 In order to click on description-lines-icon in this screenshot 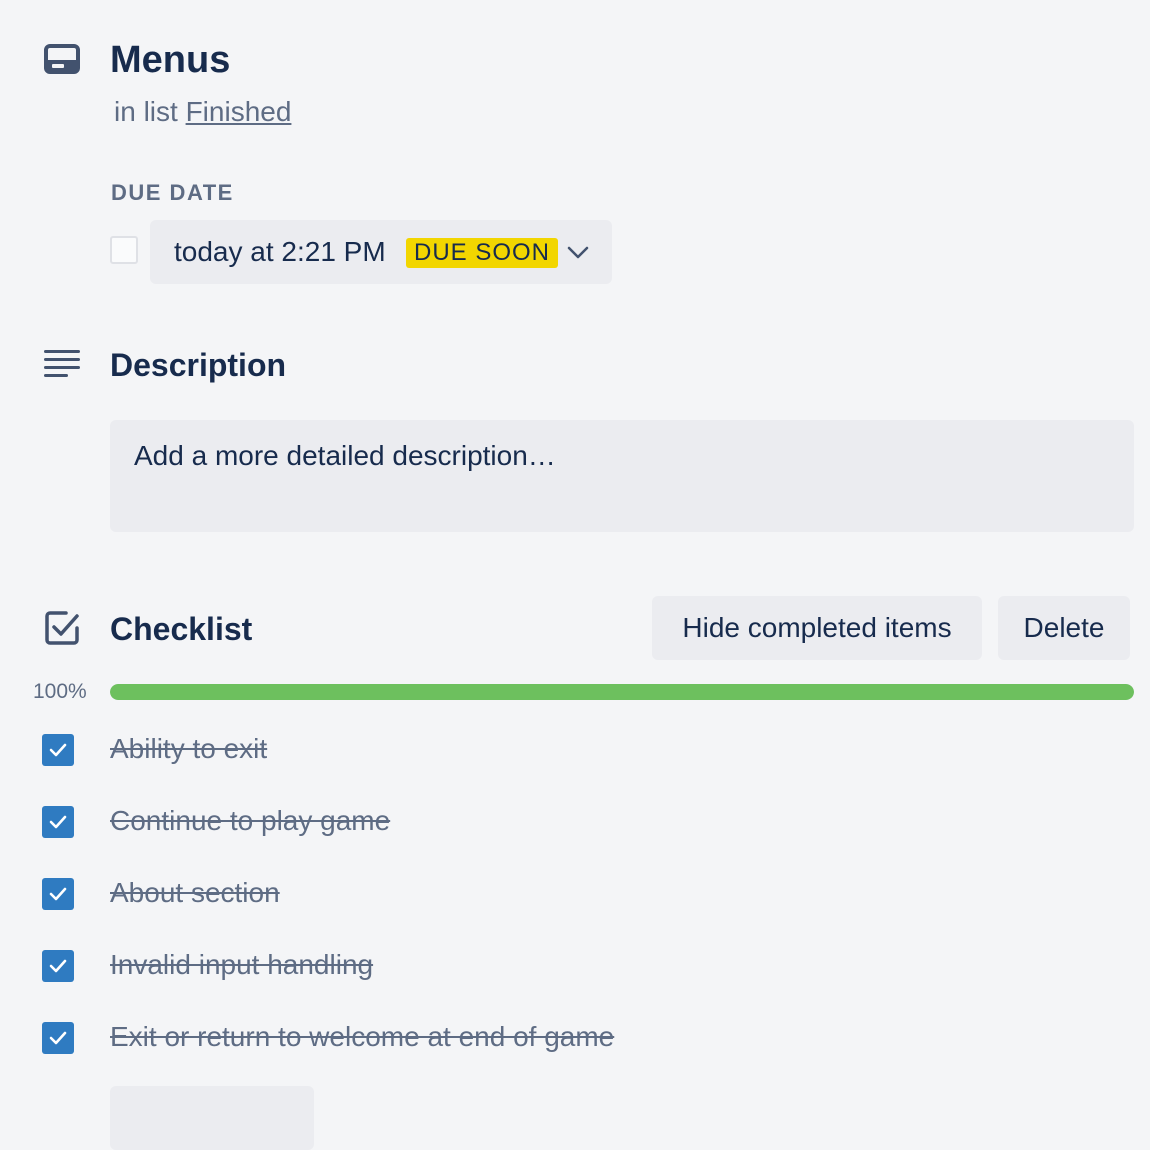, I will do `click(62, 363)`.